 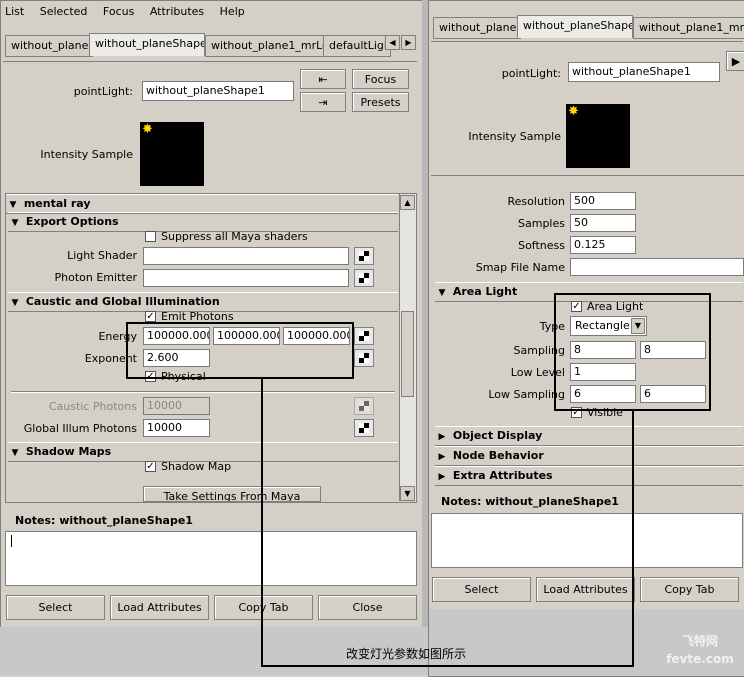 What do you see at coordinates (176, 406) in the screenshot?
I see `caustic-photons-field: 10000` at bounding box center [176, 406].